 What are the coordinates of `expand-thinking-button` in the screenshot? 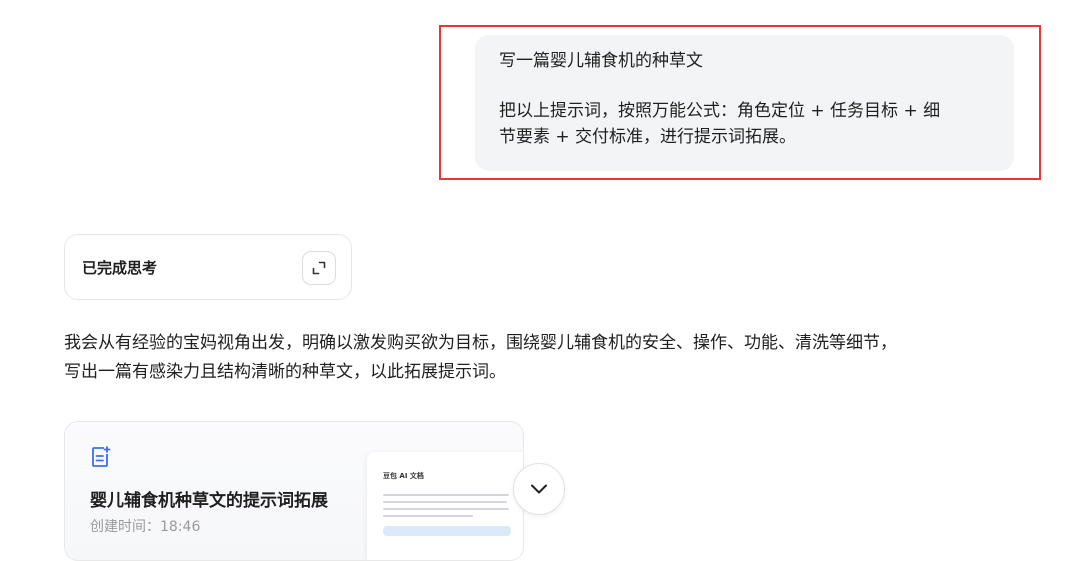 It's located at (319, 268).